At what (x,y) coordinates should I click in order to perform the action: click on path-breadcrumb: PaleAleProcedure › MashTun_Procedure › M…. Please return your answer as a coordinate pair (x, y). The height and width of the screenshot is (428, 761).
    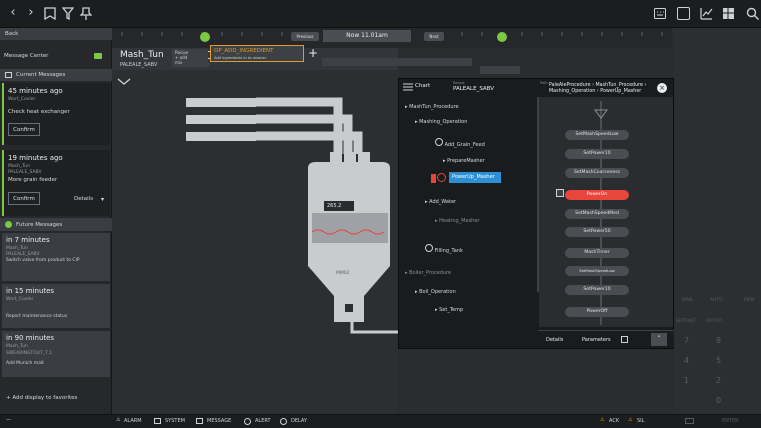
    Looking at the image, I should click on (598, 88).